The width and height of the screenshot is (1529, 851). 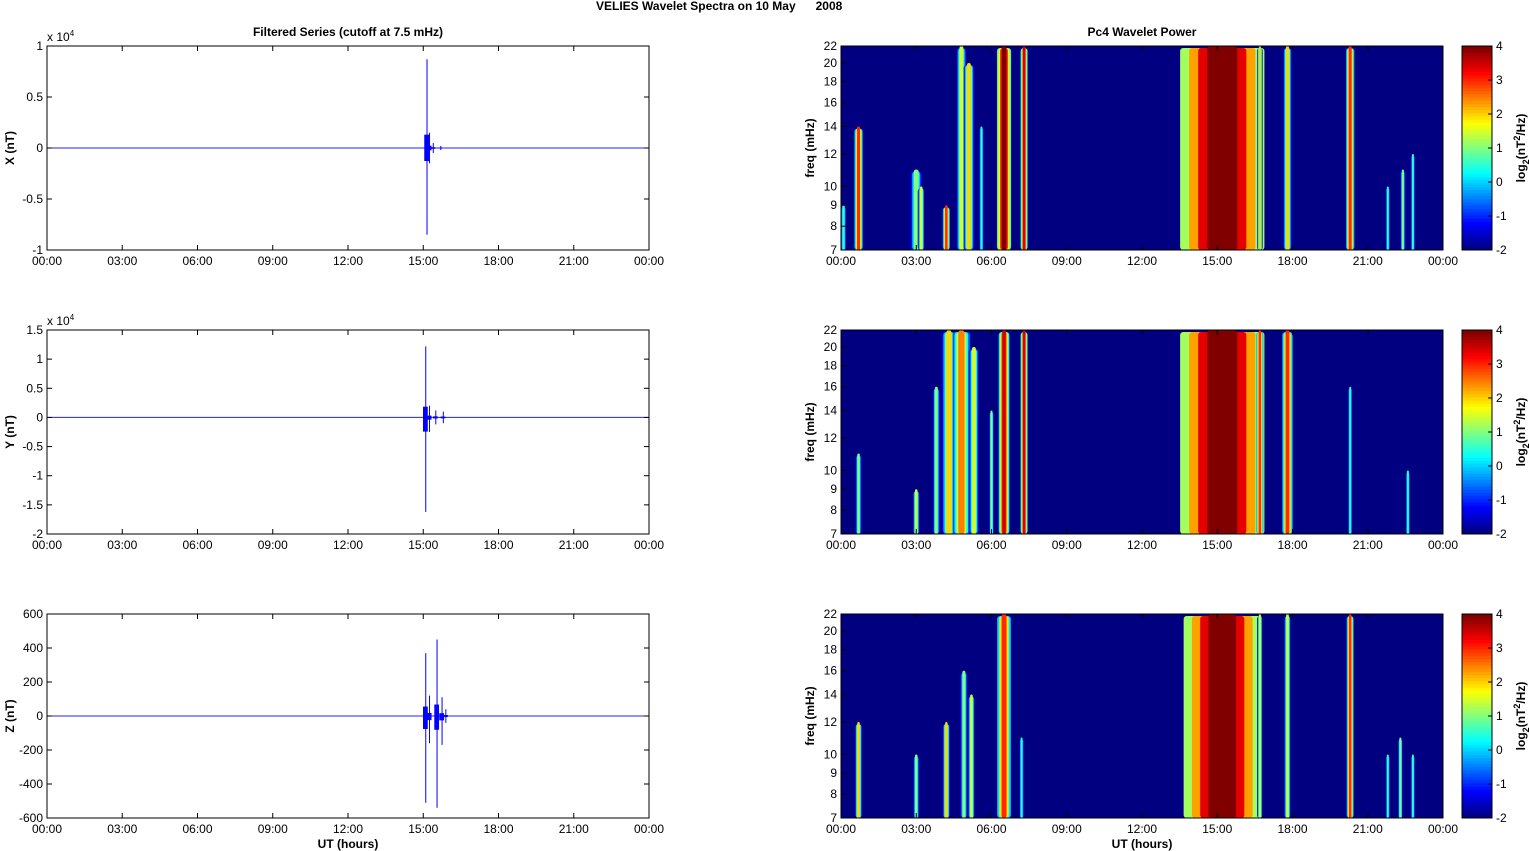 What do you see at coordinates (833, 205) in the screenshot?
I see `y-tick-label: 9` at bounding box center [833, 205].